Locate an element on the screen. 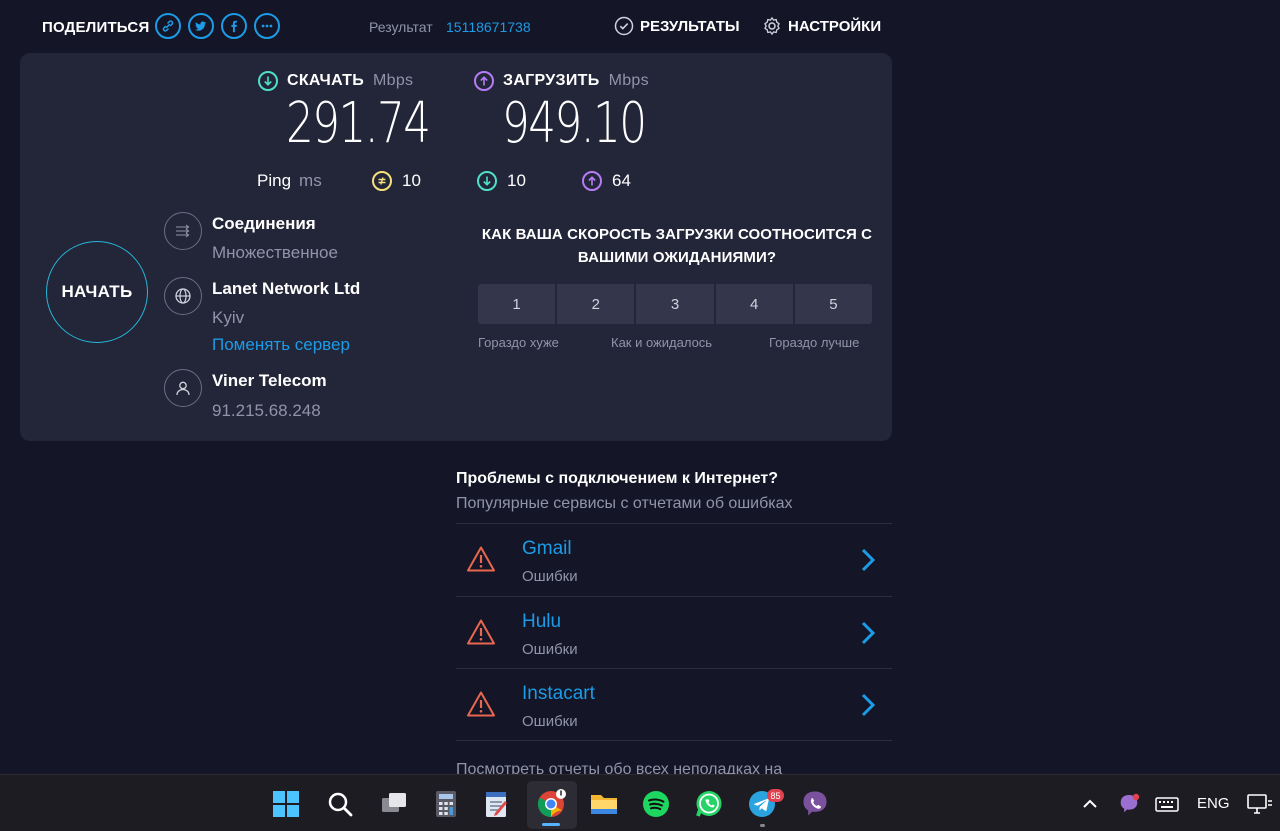 The image size is (1280, 831). service-name: Gmail is located at coordinates (547, 548).